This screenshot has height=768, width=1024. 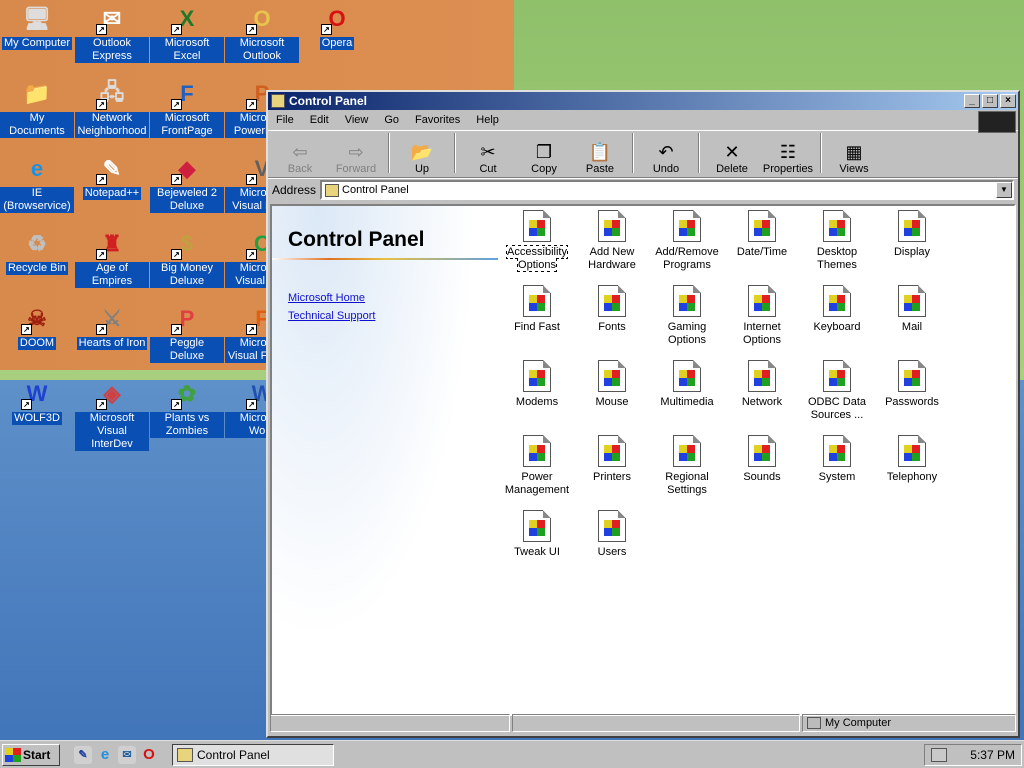 What do you see at coordinates (600, 154) in the screenshot?
I see `paste-button: 📋 Paste` at bounding box center [600, 154].